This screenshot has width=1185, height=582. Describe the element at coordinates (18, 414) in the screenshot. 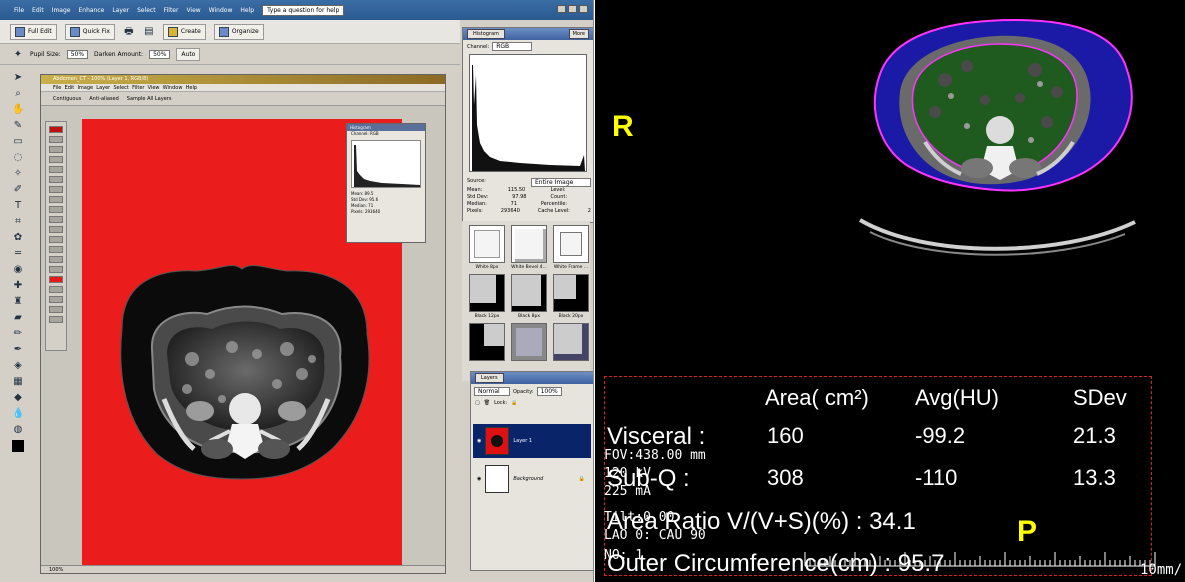

I see `blur-tool-icon: 💧` at that location.